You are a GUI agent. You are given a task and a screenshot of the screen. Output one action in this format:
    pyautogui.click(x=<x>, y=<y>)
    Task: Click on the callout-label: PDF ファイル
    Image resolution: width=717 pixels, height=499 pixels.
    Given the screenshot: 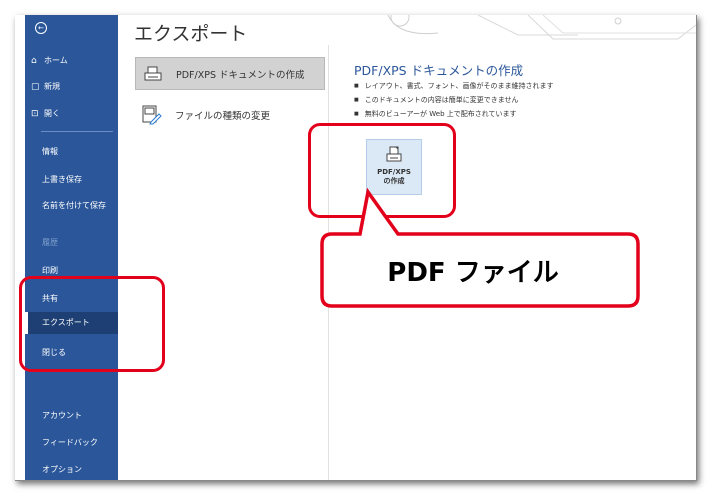 What is the action you would take?
    pyautogui.click(x=473, y=273)
    